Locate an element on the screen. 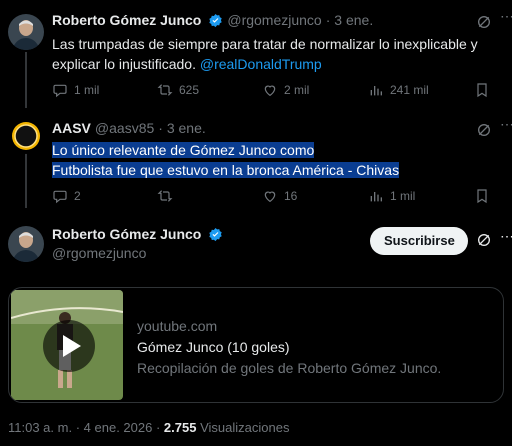 This screenshot has height=446, width=512. tweet-time: 11:03 a. m. is located at coordinates (40, 427).